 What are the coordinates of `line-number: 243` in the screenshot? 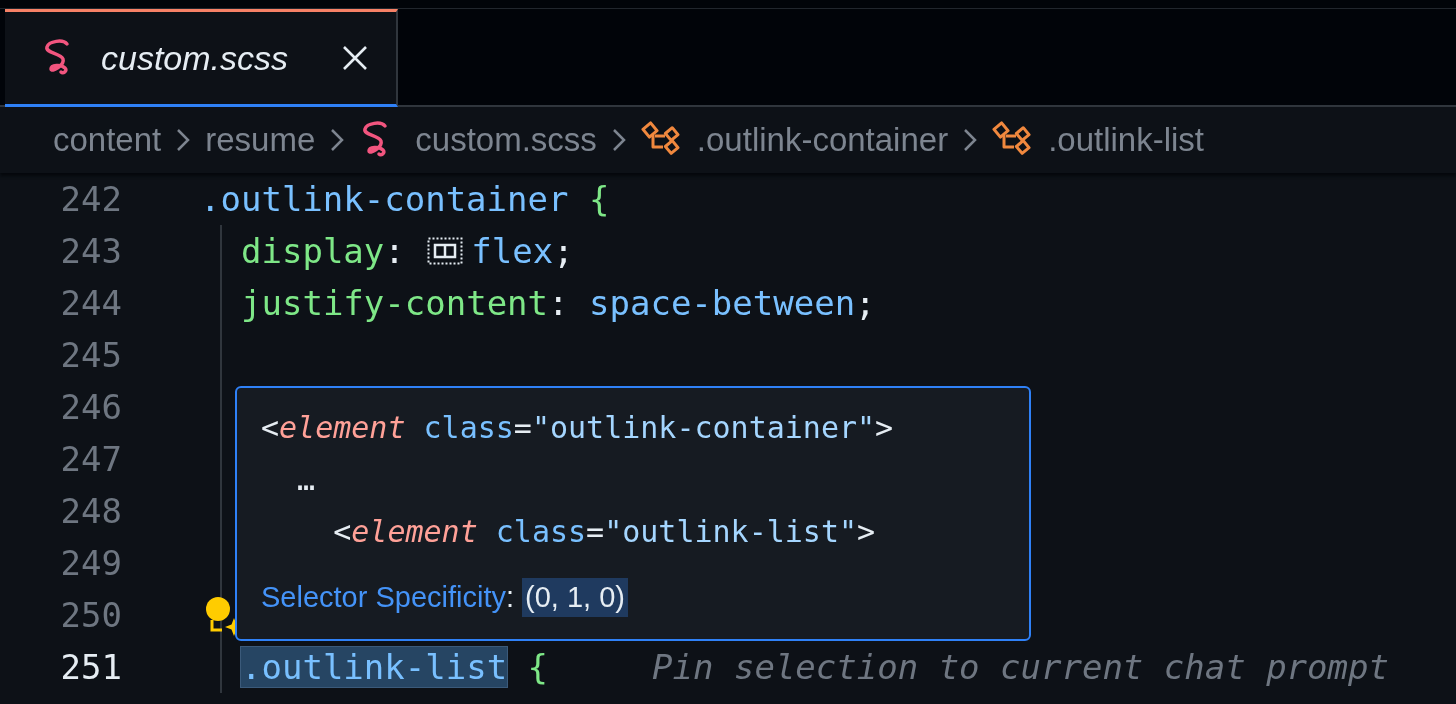 It's located at (90, 251).